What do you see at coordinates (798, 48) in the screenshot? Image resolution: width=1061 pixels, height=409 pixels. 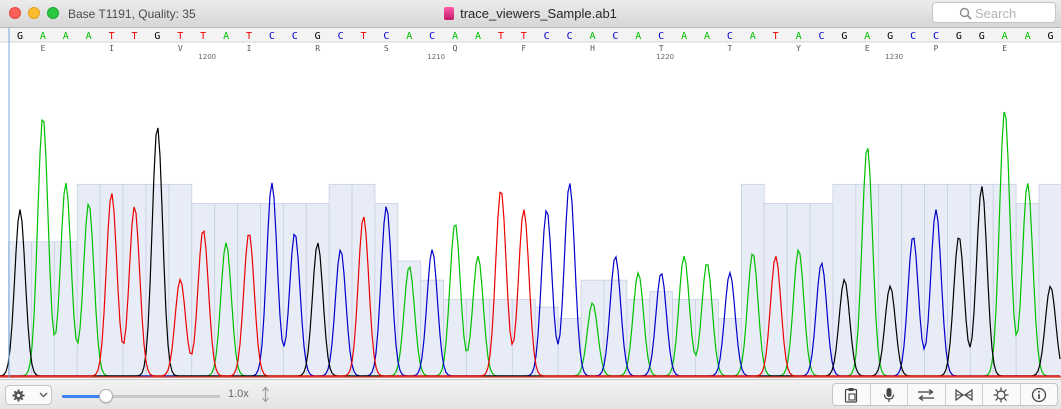 I see `amino-acid: Y` at bounding box center [798, 48].